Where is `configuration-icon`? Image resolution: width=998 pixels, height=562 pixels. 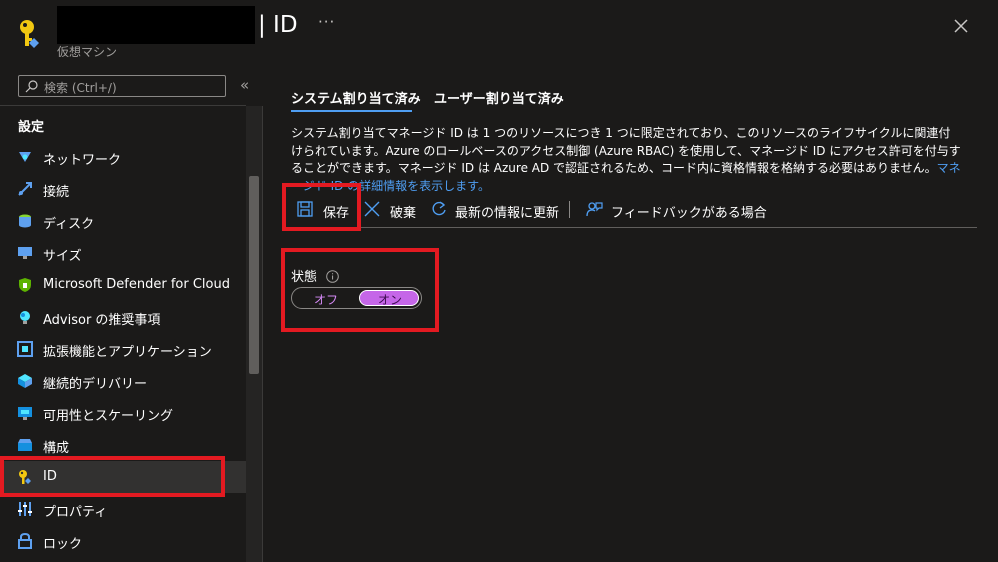 configuration-icon is located at coordinates (25, 445).